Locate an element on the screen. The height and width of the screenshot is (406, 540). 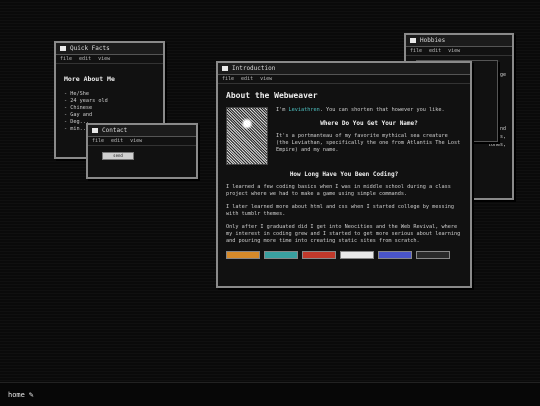
hobbies-fragment: ge is located at coordinates (502, 75).